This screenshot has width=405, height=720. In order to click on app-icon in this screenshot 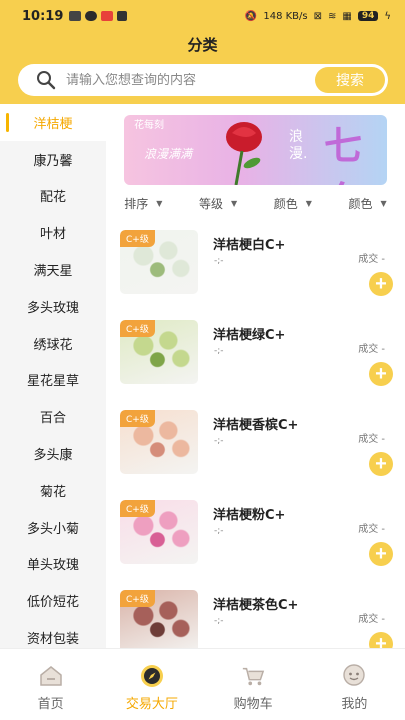, I will do `click(91, 16)`.